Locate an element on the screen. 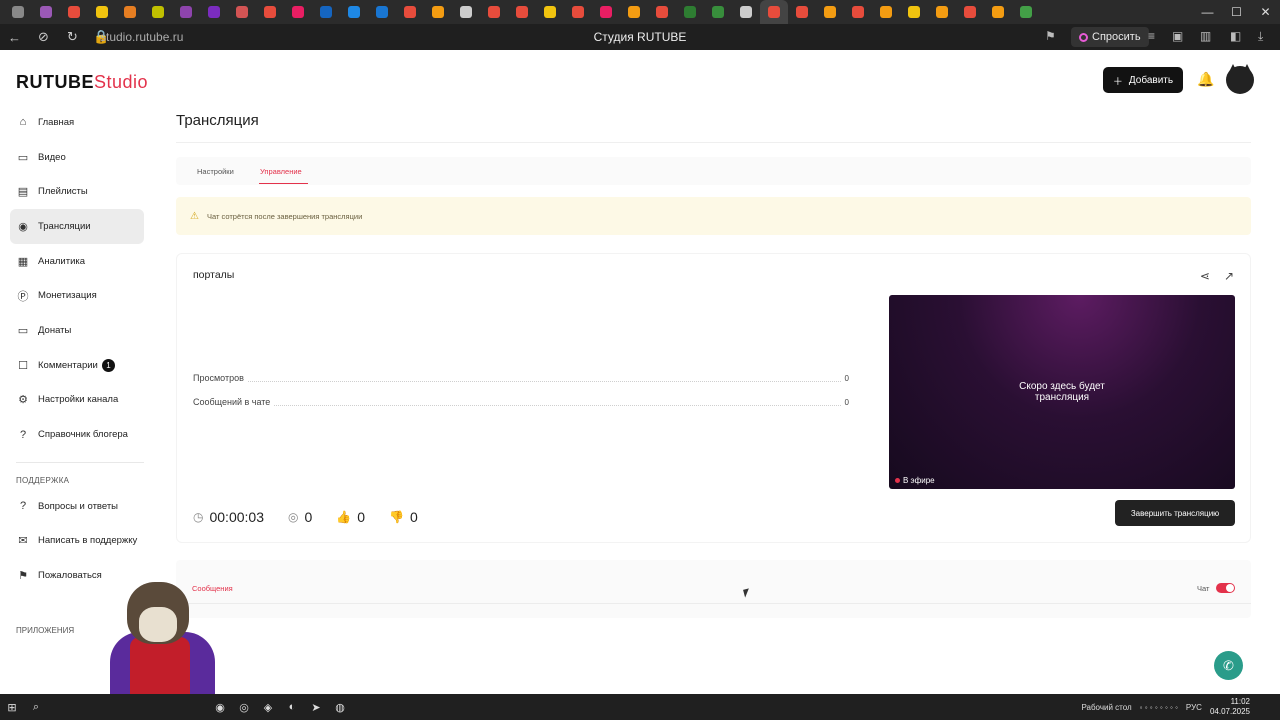 The width and height of the screenshot is (1280, 720). sidebar-item-playlist: ▤ Плейлисты is located at coordinates (77, 191).